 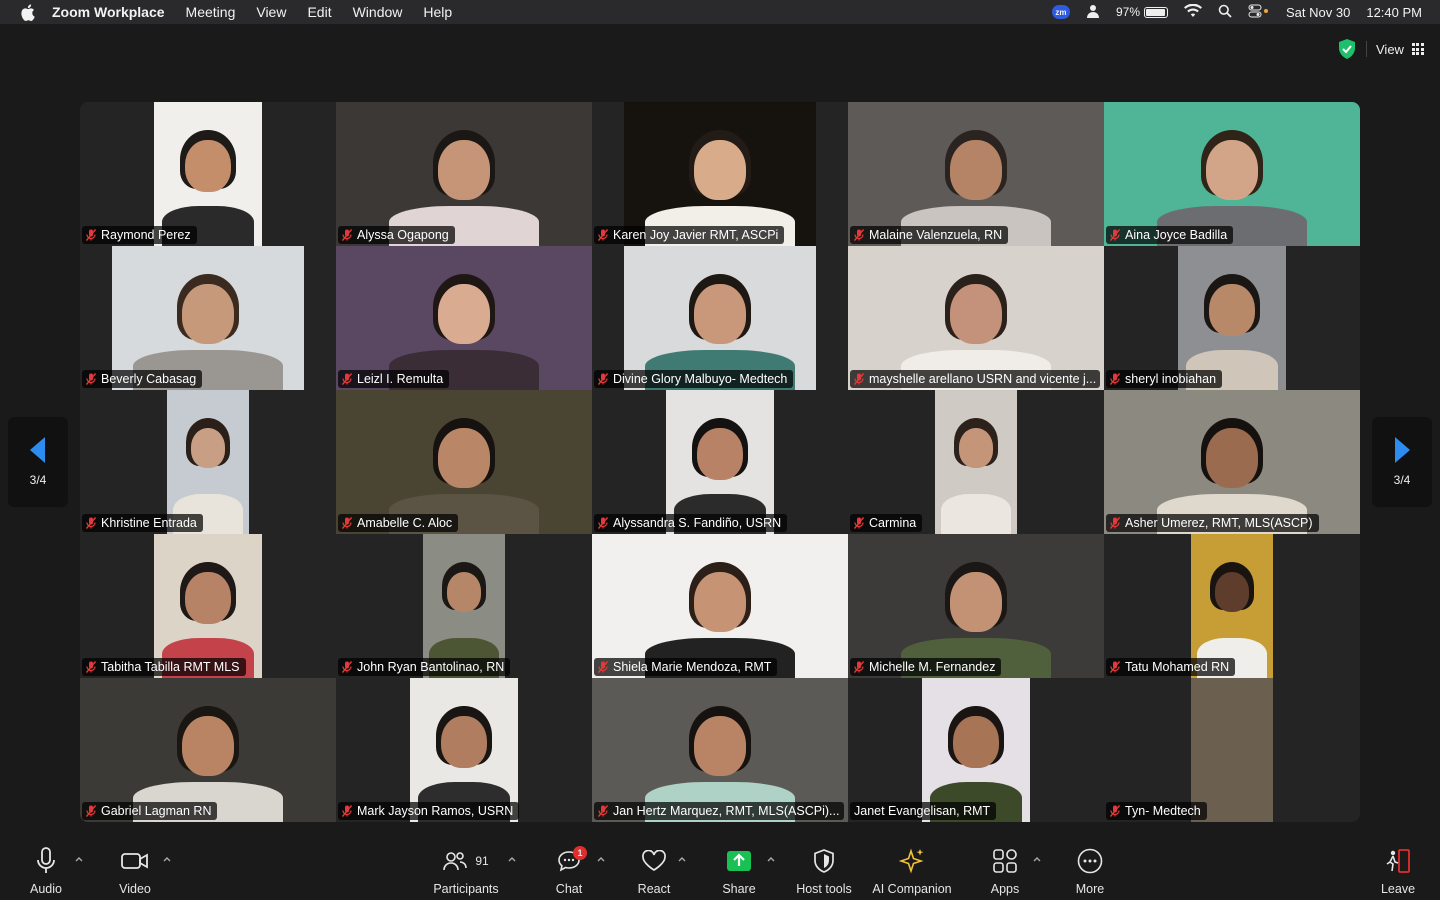 I want to click on menu-app-name: Zoom Workplace, so click(x=108, y=12).